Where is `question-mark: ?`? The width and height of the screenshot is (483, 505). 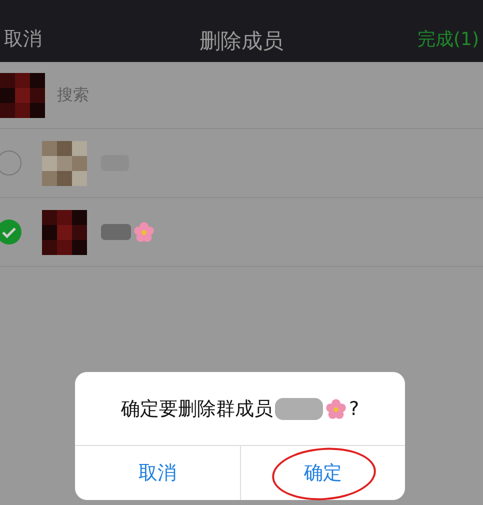 question-mark: ? is located at coordinates (354, 409).